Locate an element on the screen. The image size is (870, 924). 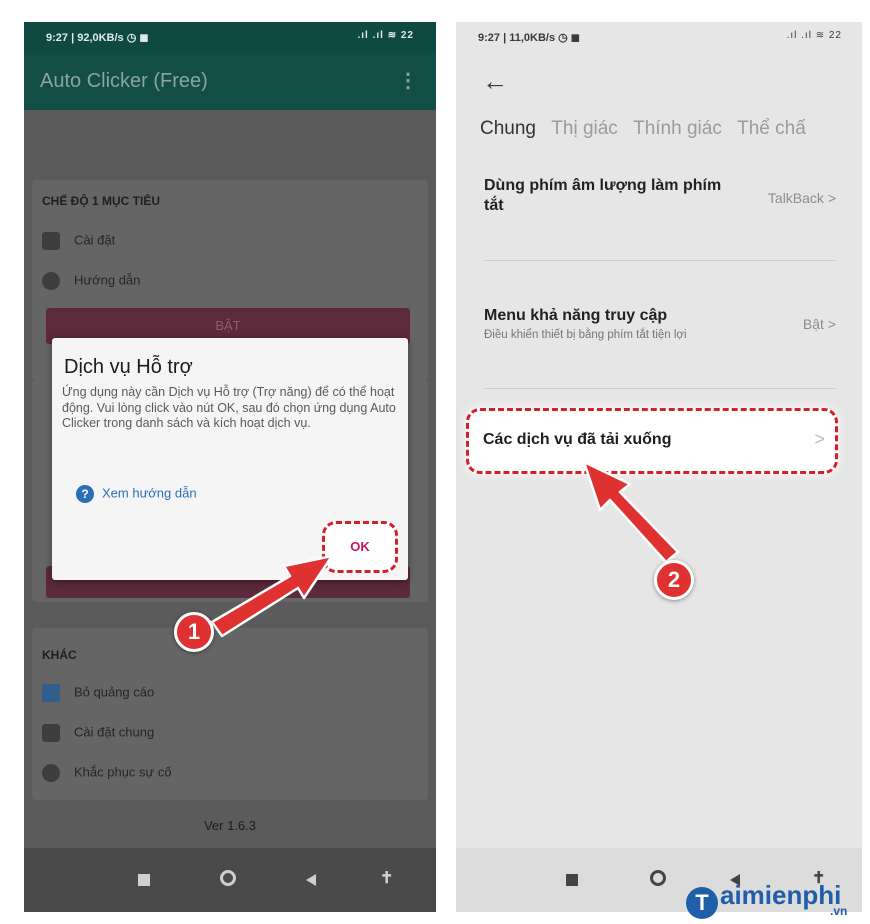
help-icon is located at coordinates (51, 773).